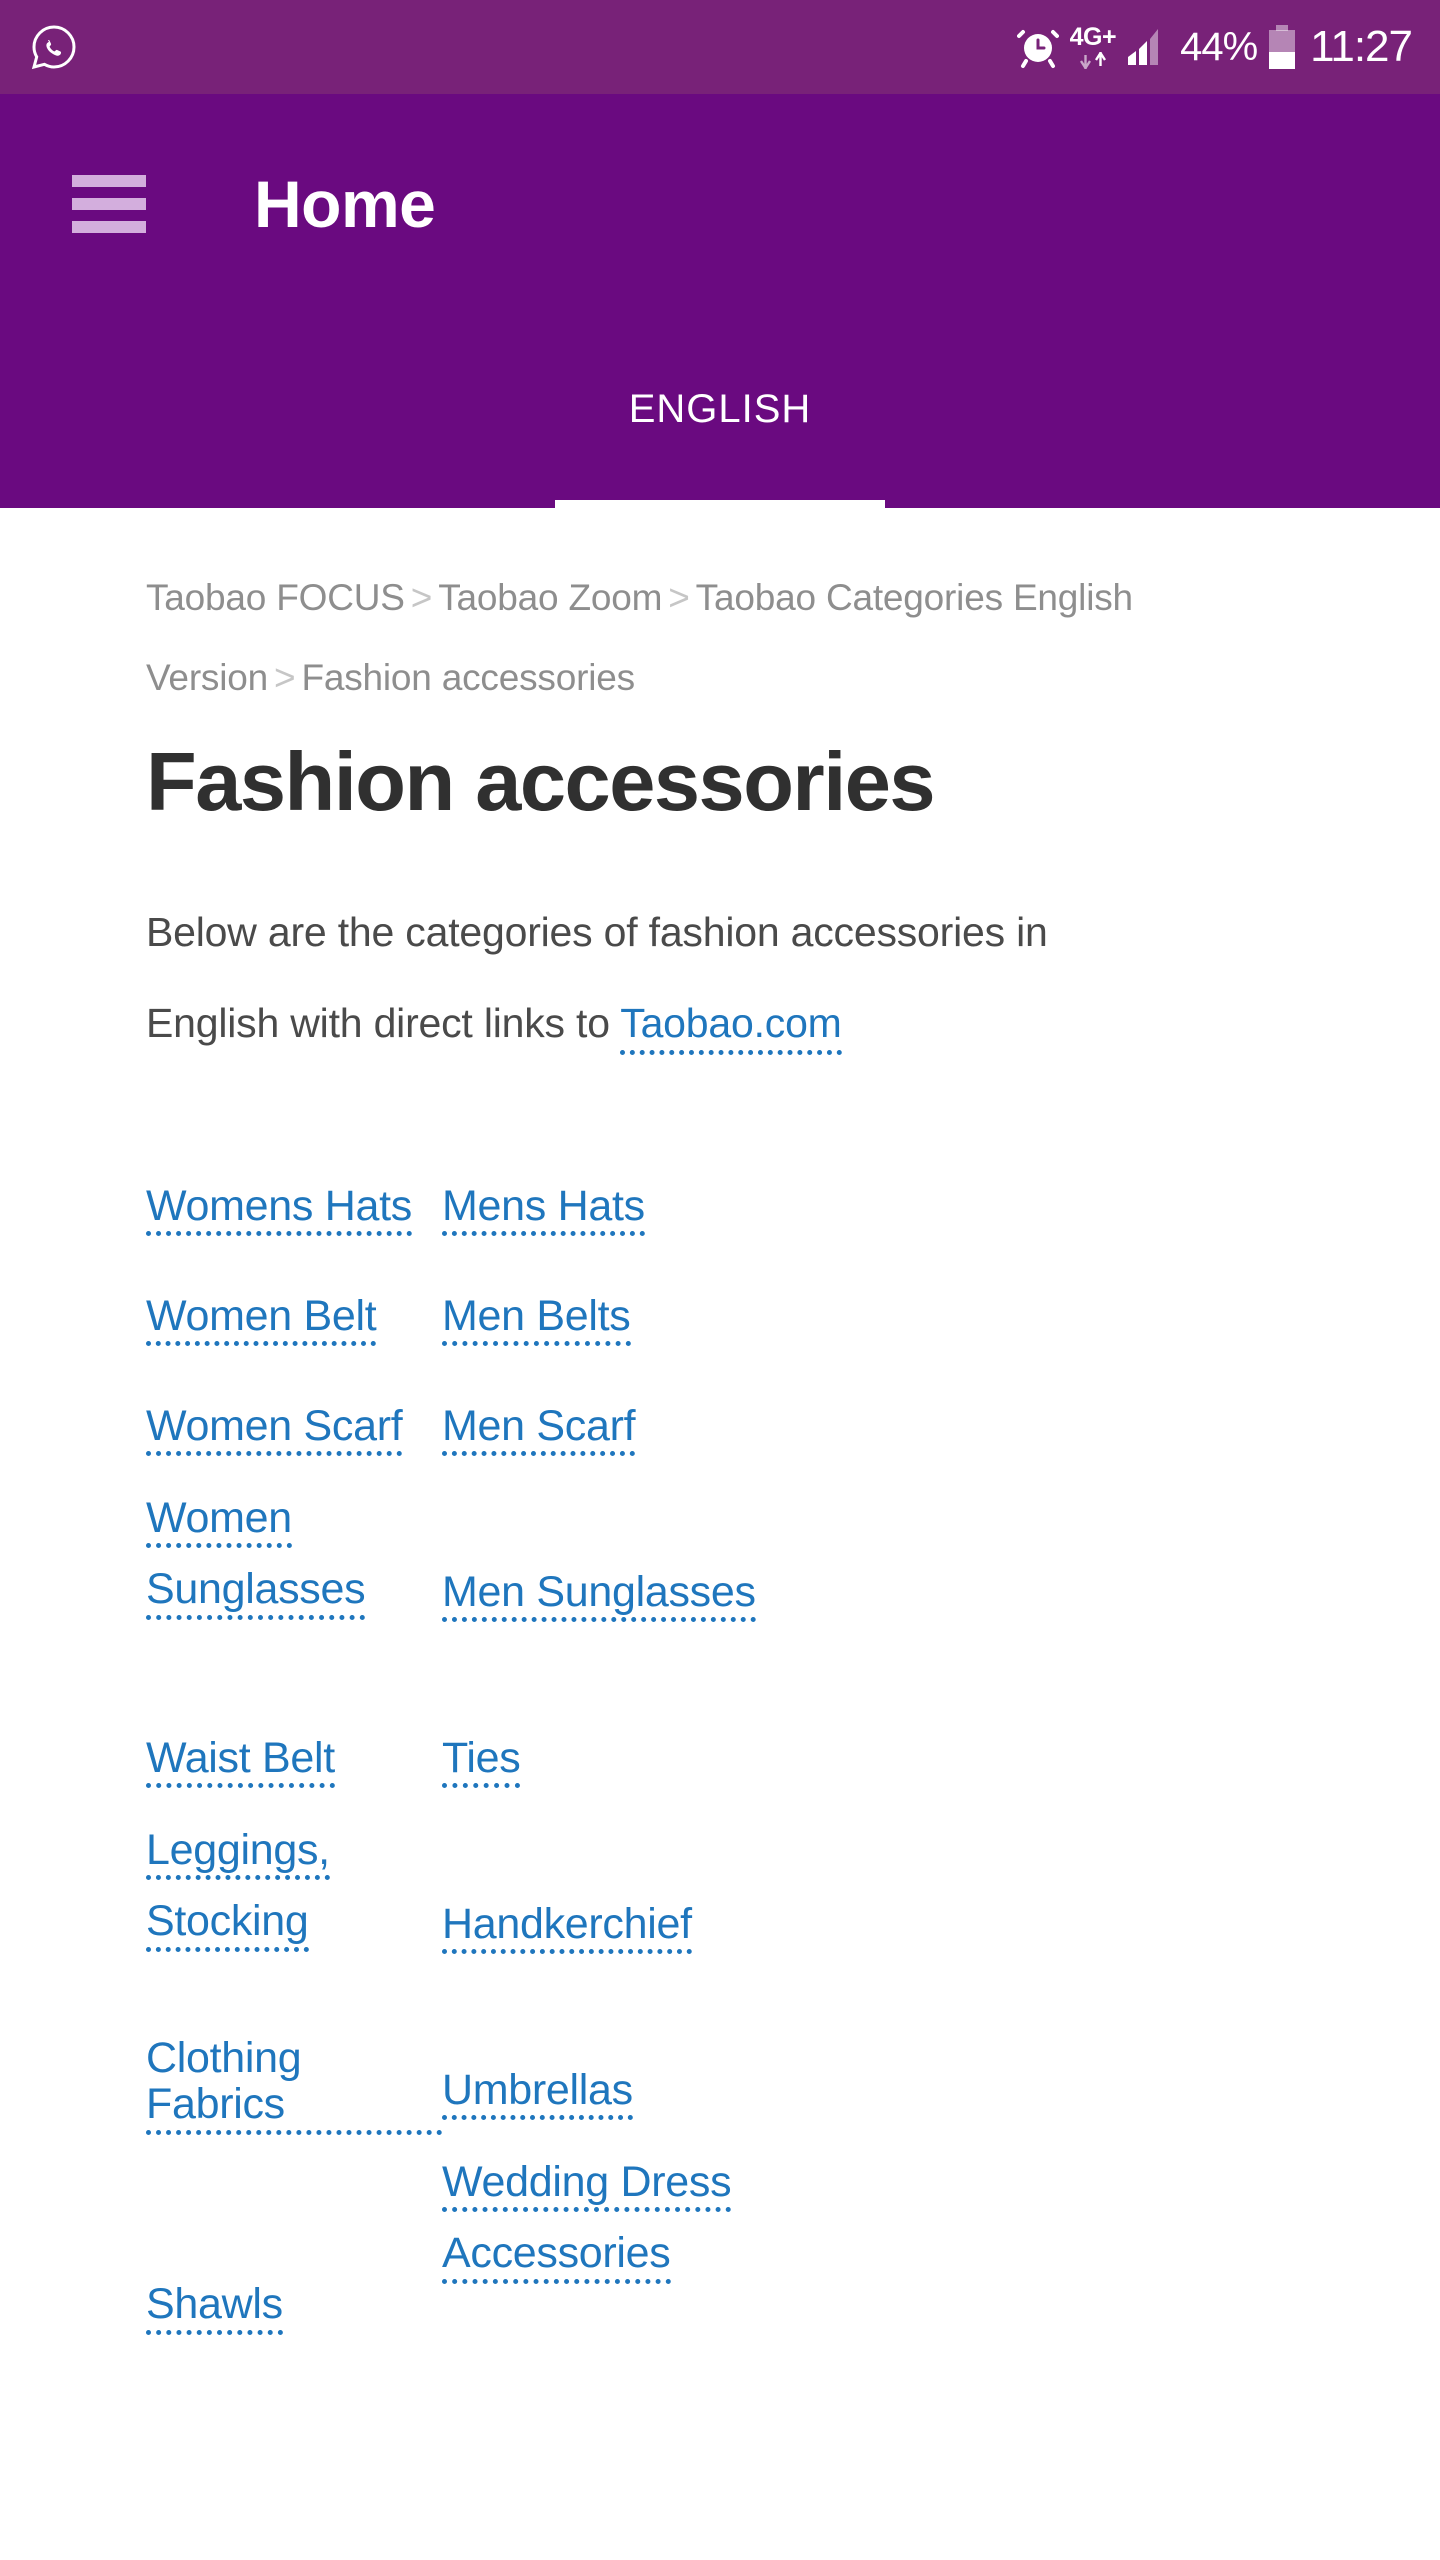  I want to click on list-item: Waist Belt, so click(294, 1758).